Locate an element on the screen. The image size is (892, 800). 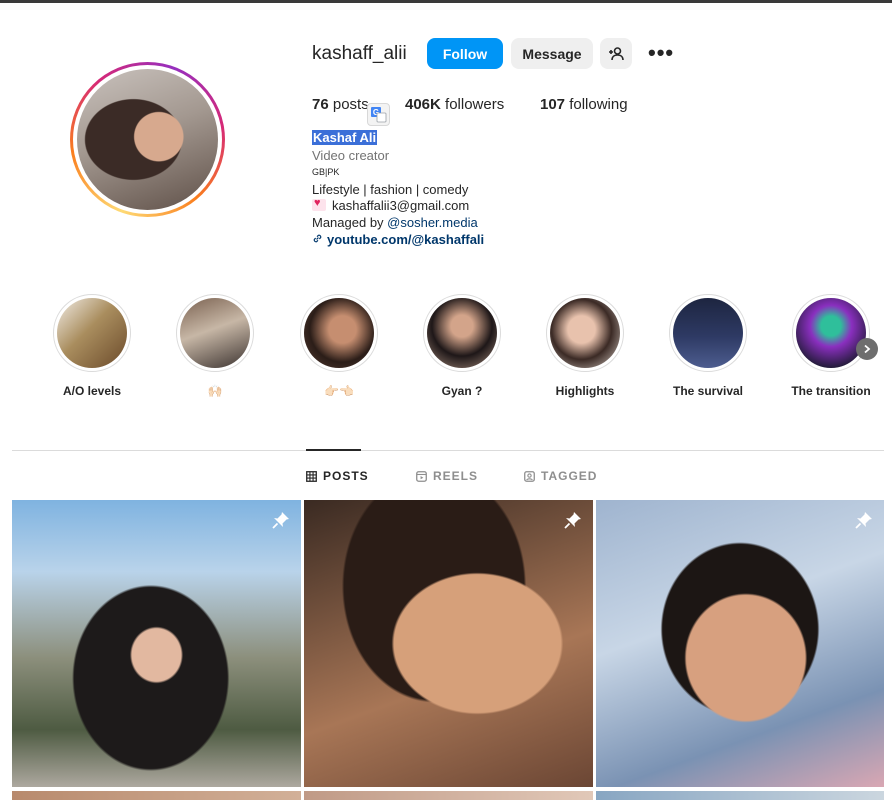
highlight-item: The survival is located at coordinates (708, 346).